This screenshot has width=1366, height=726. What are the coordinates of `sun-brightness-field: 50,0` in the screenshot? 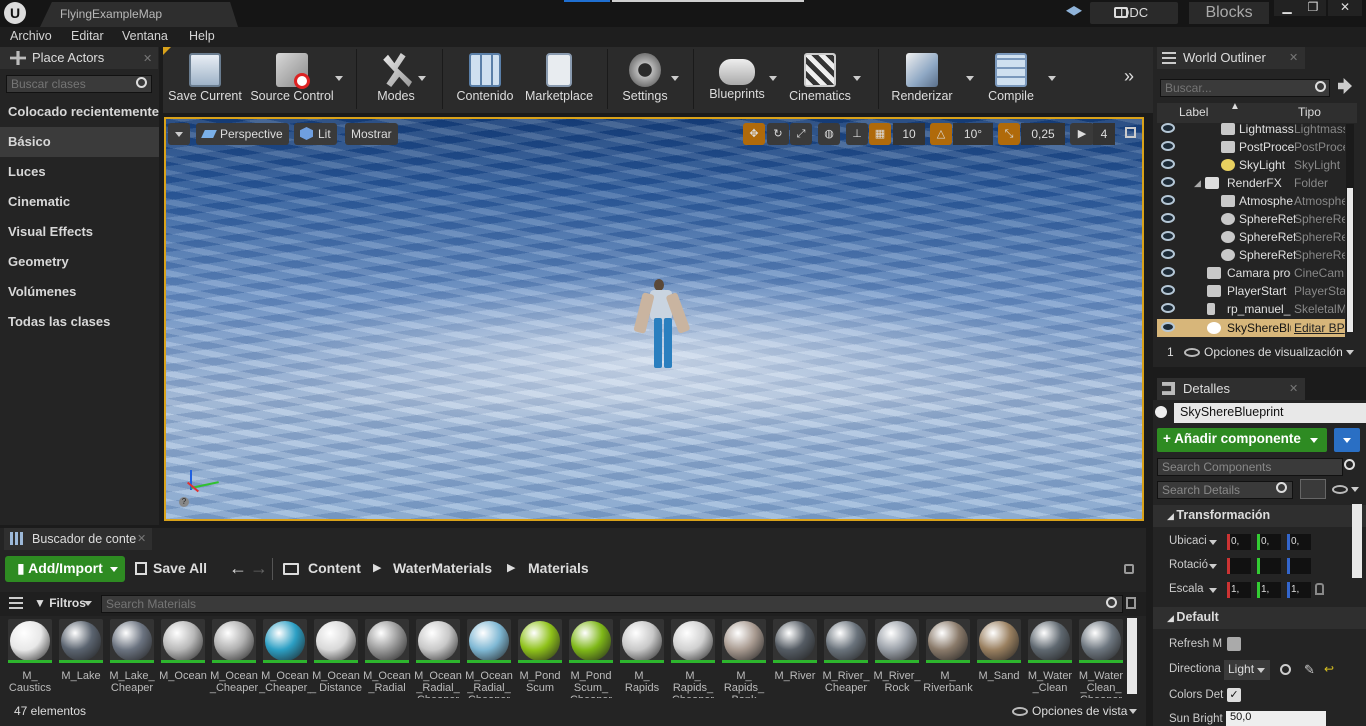 It's located at (1276, 718).